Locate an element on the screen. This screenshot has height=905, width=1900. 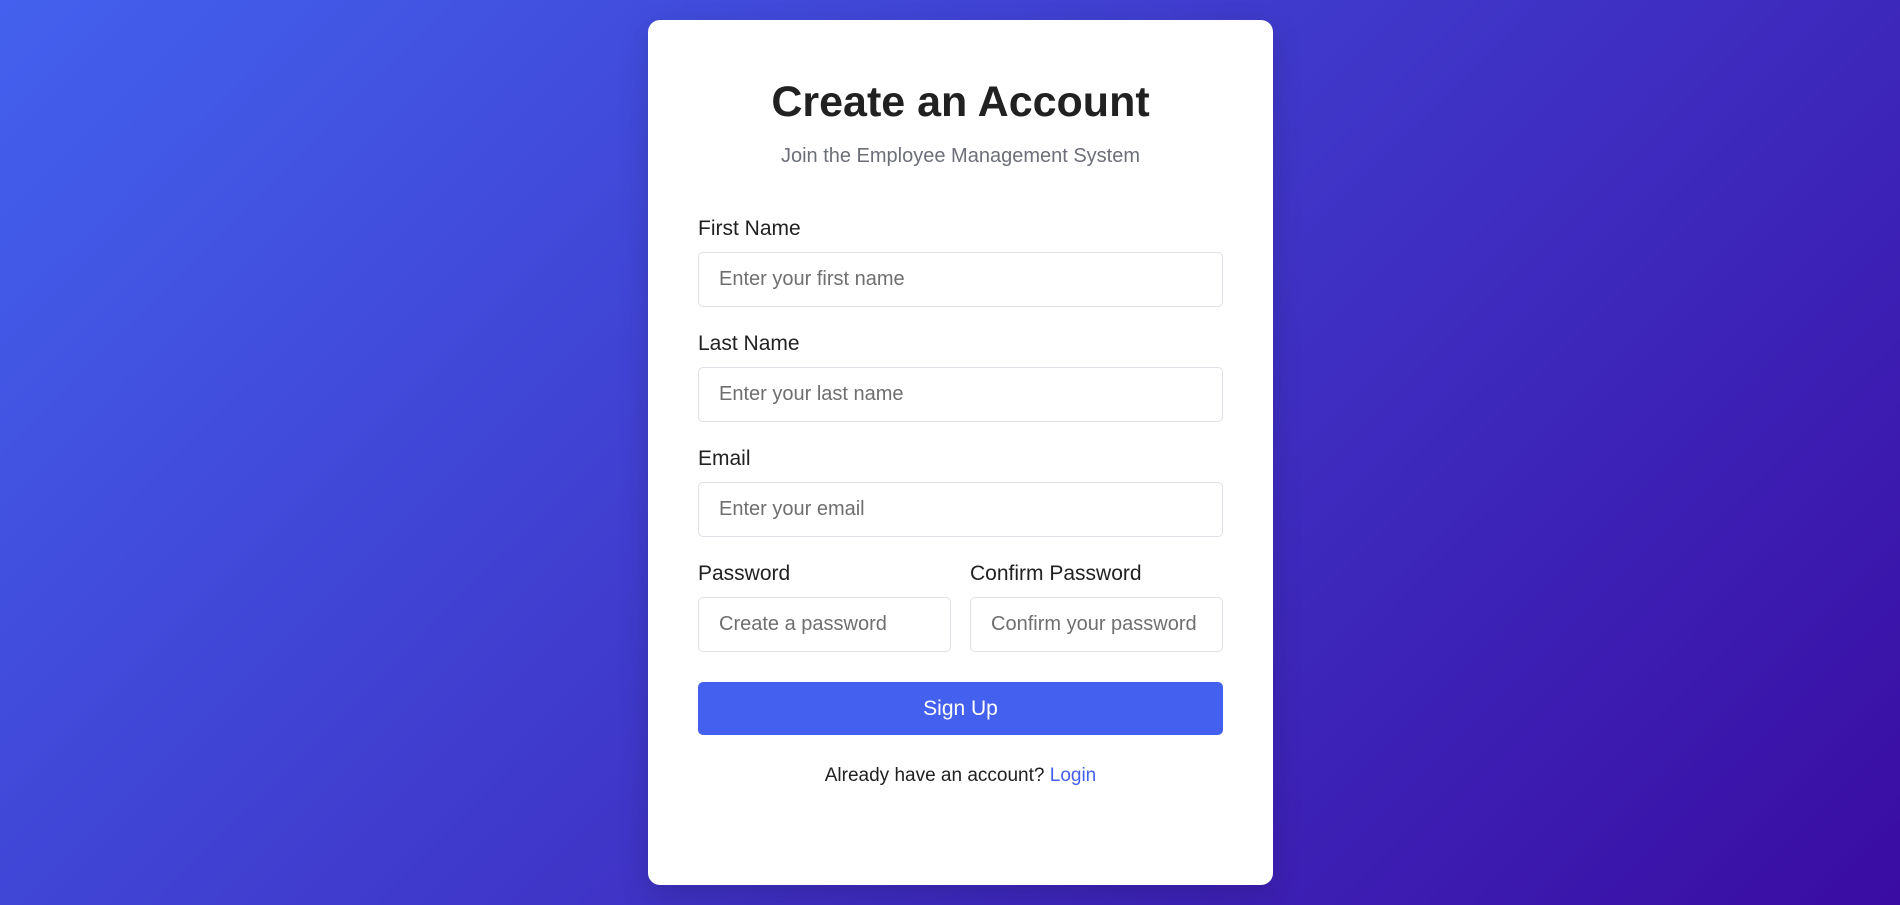
confirm-password-input is located at coordinates (1096, 625).